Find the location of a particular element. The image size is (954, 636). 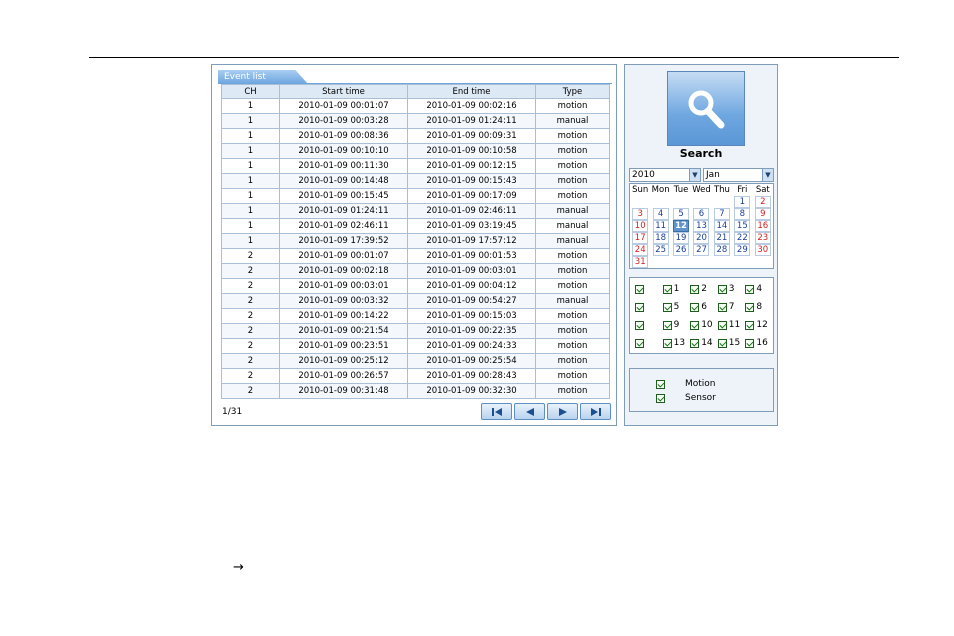

calendar-day: 16 is located at coordinates (763, 226).